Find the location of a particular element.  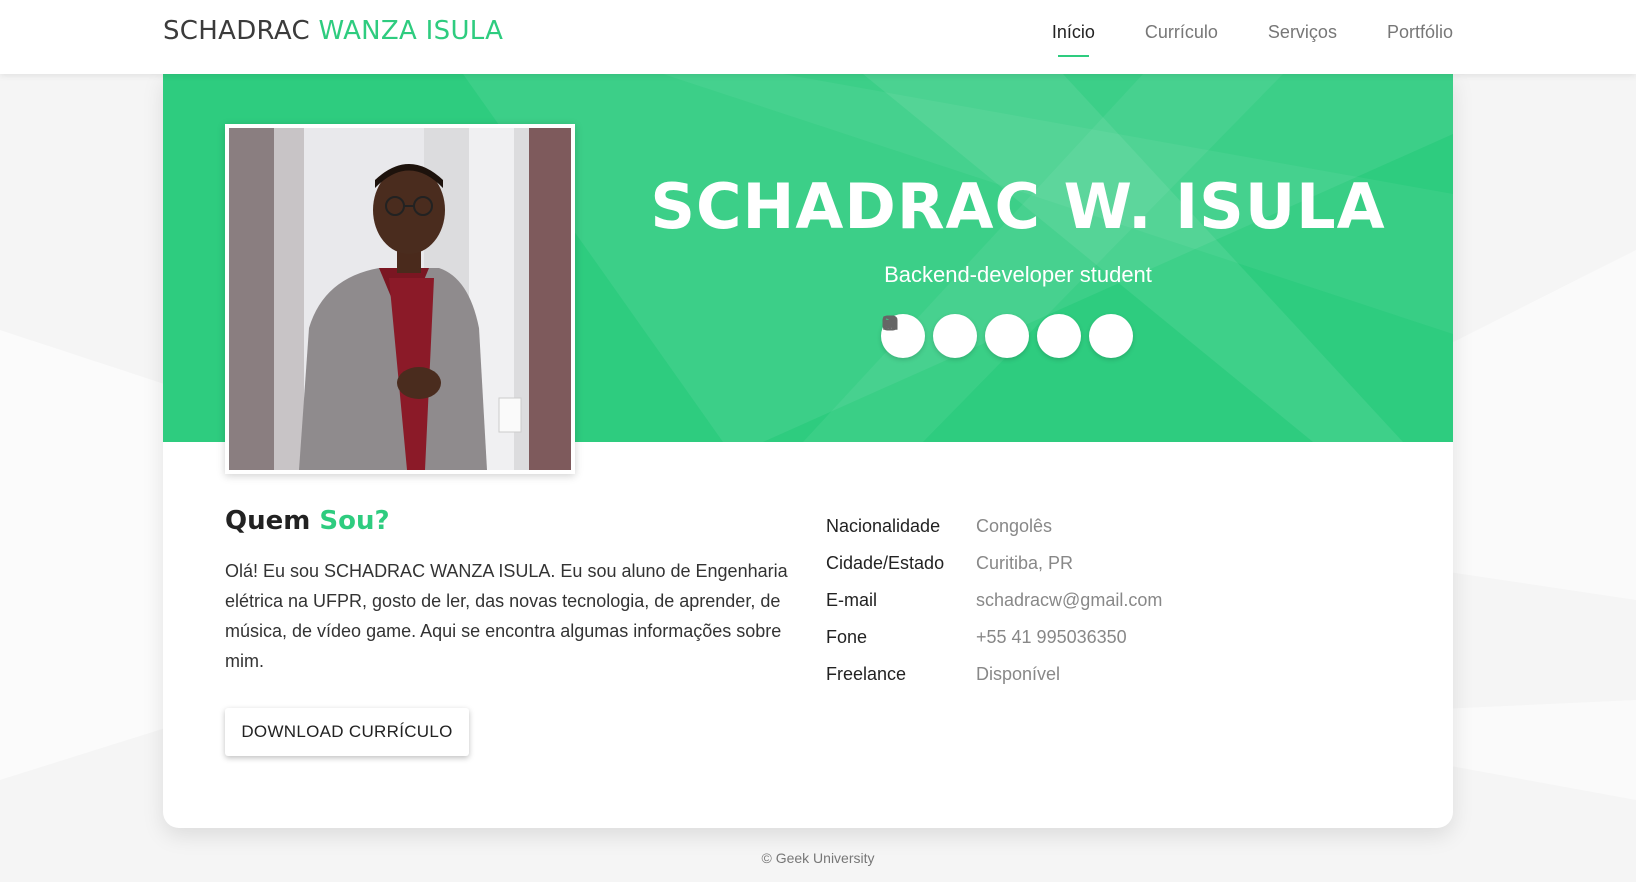

github-icon is located at coordinates (890, 323).